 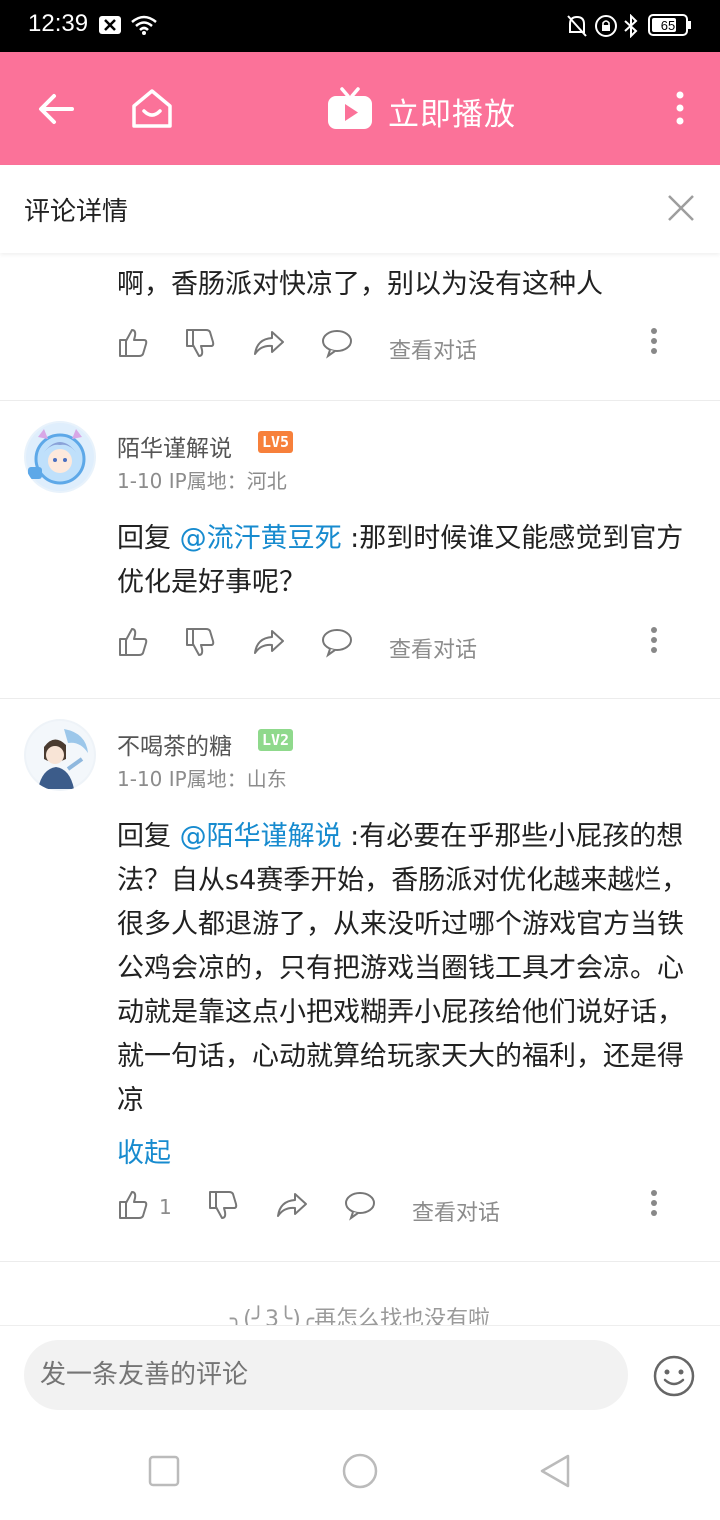 I want to click on play-now-label: 立即播放, so click(x=452, y=114).